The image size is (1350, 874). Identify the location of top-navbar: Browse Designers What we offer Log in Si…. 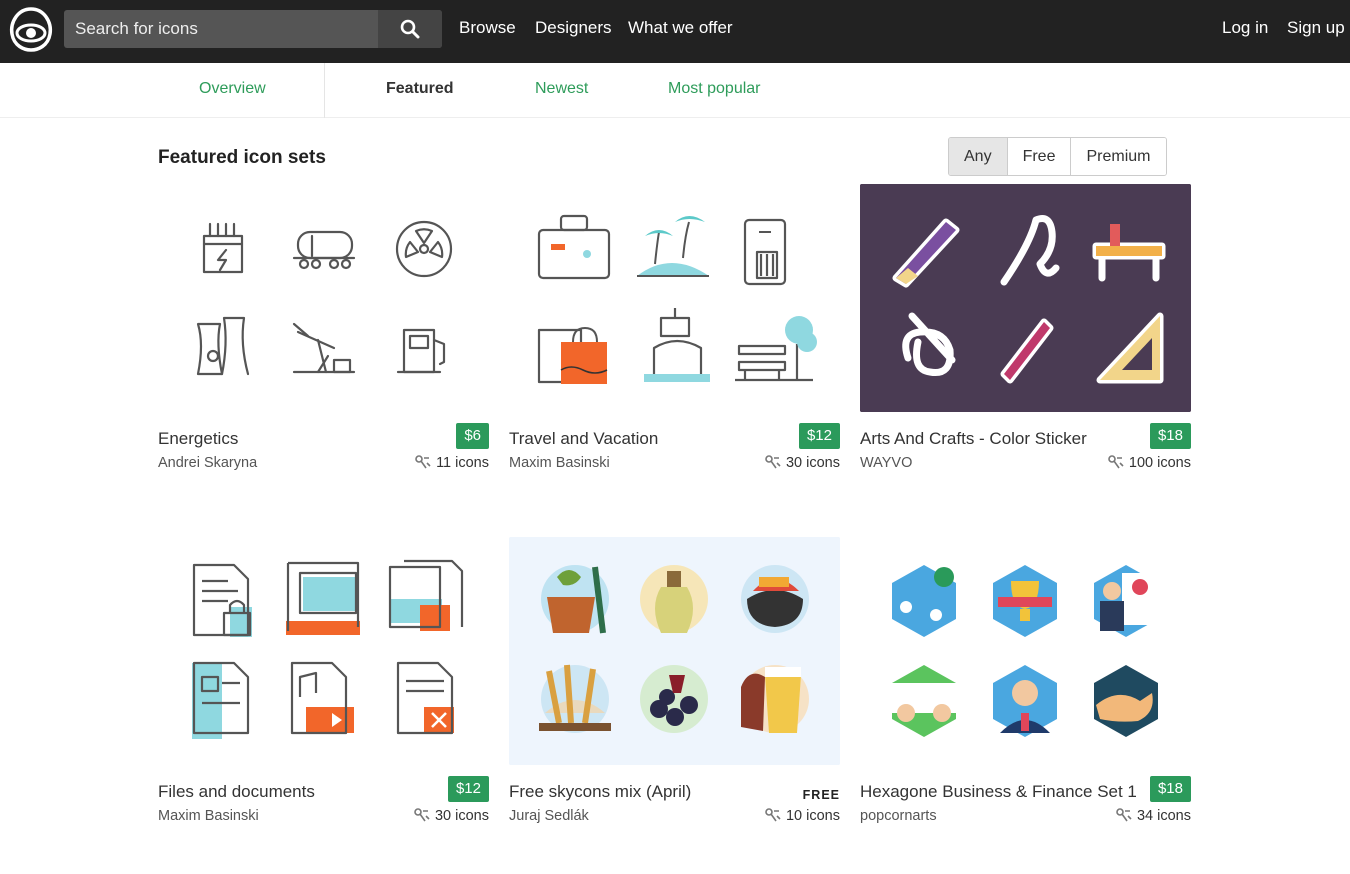
(675, 31).